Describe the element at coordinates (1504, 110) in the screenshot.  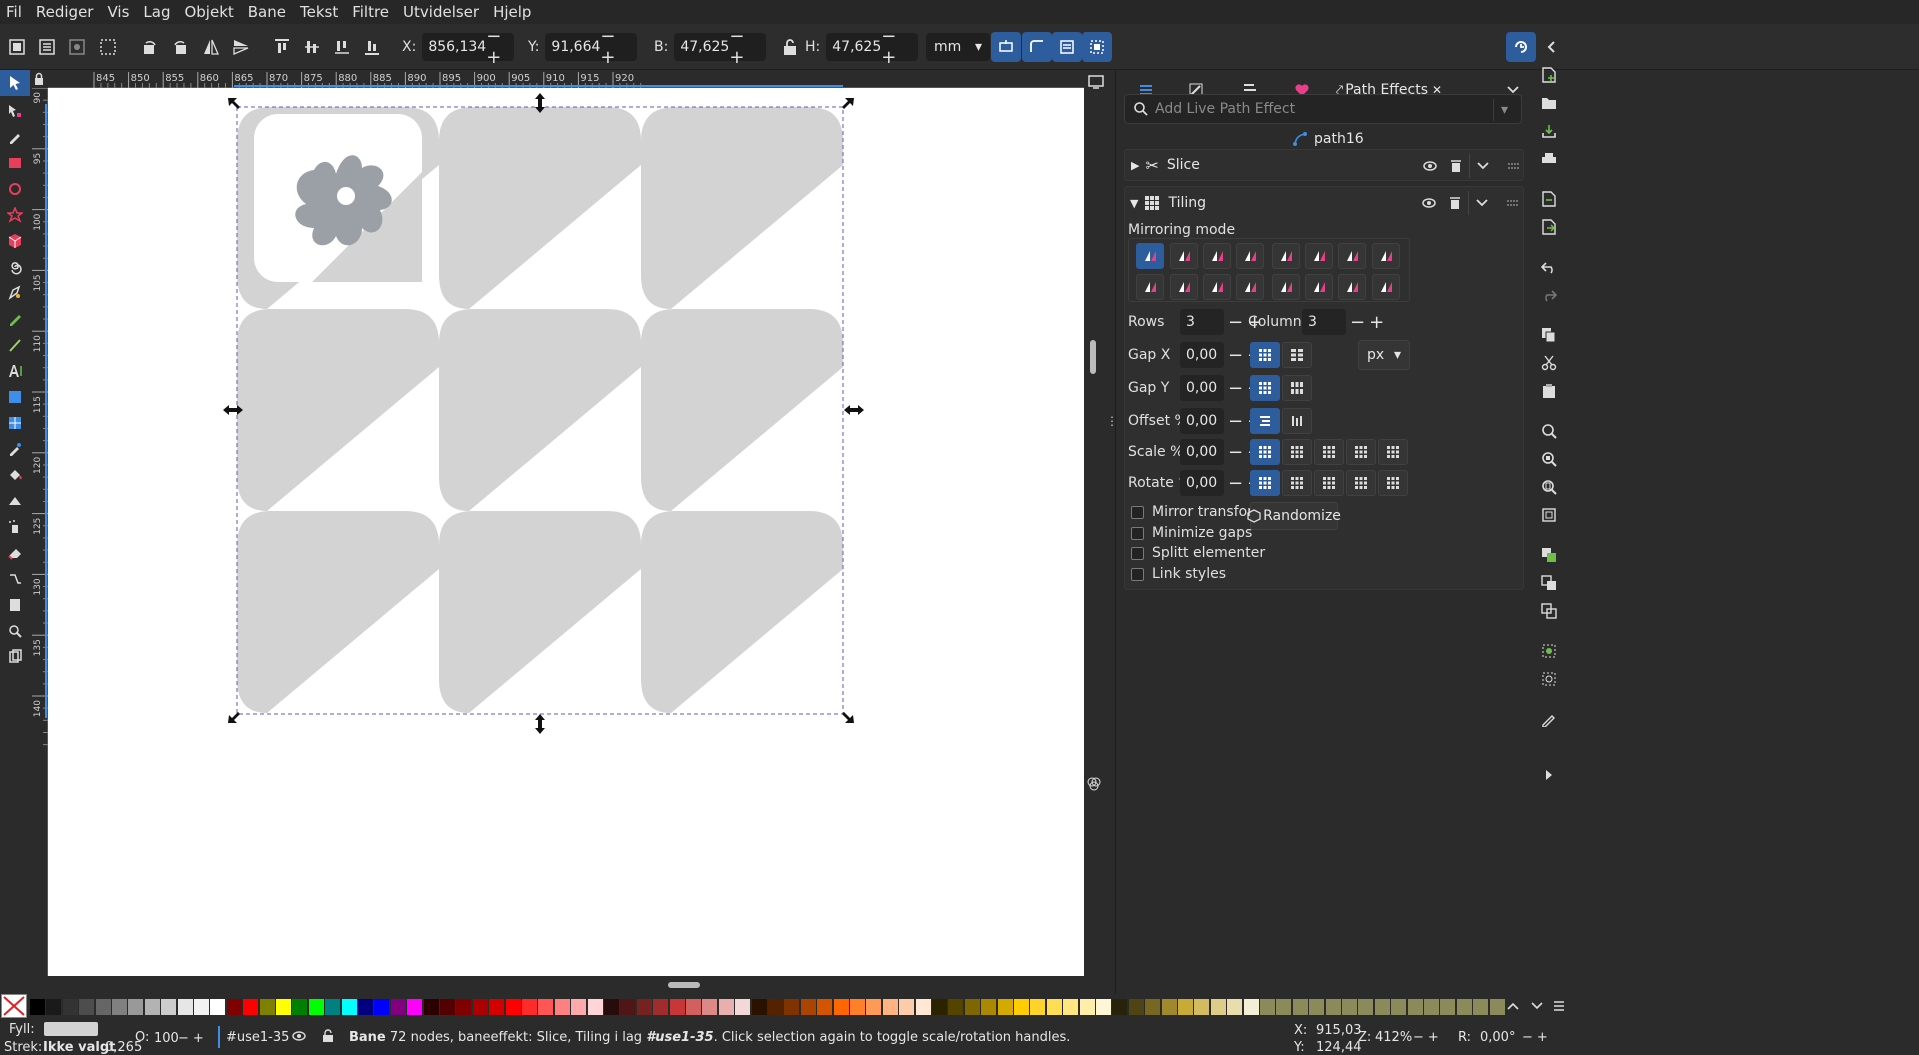
I see `search-dropdown-icon: ▾` at that location.